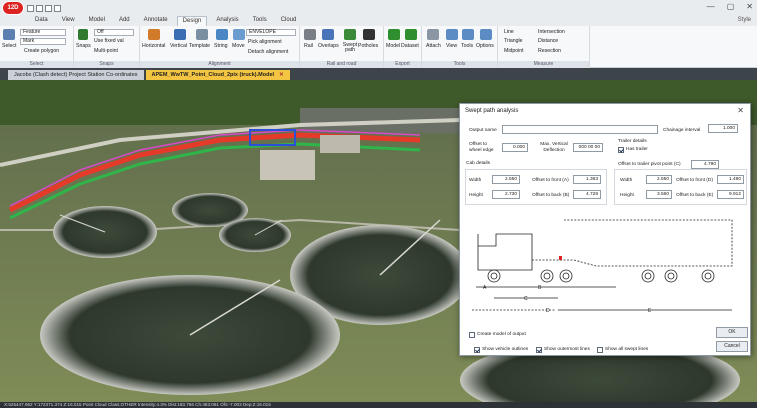 Image resolution: width=757 pixels, height=408 pixels. Describe the element at coordinates (732, 332) in the screenshot. I see `ok-button: OK` at that location.